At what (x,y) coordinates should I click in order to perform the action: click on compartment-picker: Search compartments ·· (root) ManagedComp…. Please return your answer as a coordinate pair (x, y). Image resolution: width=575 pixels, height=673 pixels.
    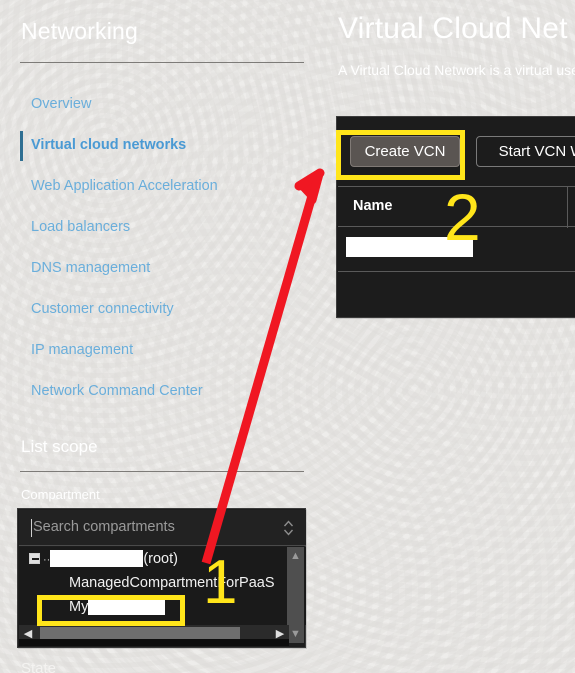
    Looking at the image, I should click on (161, 578).